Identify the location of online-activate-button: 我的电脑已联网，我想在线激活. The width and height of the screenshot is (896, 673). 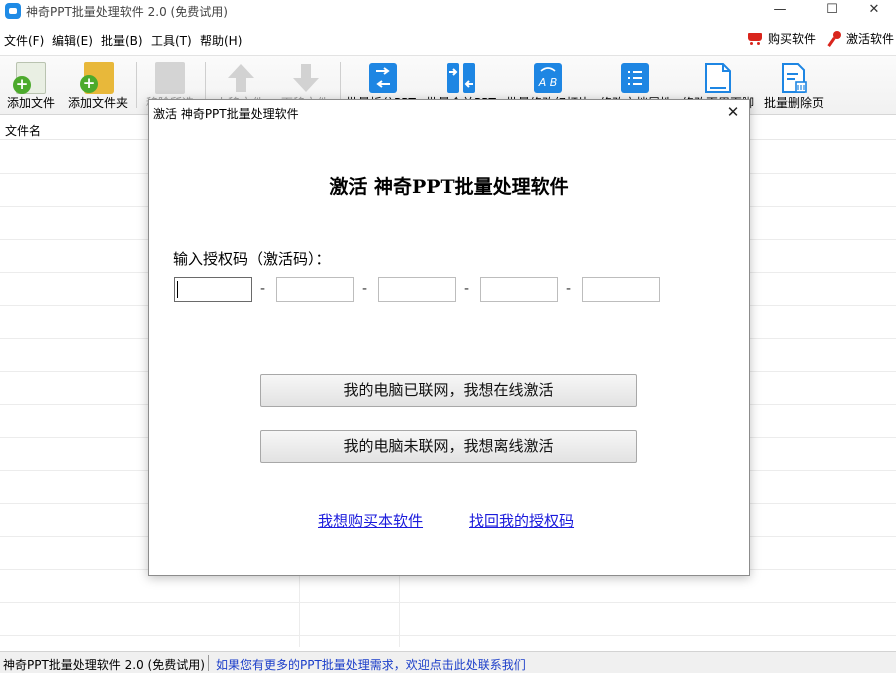
(448, 390).